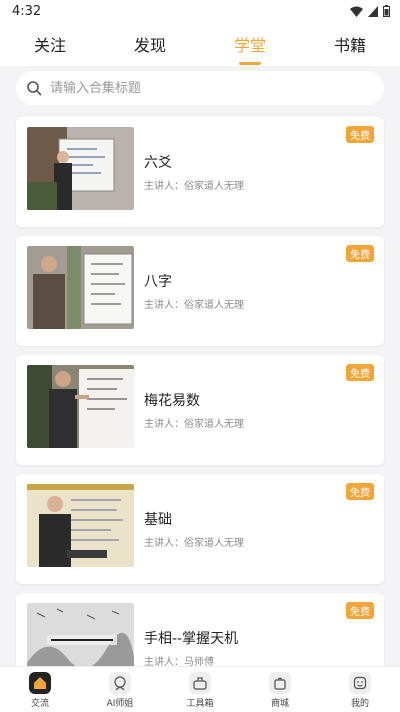 The height and width of the screenshot is (712, 400). What do you see at coordinates (158, 282) in the screenshot?
I see `course-title: 八字` at bounding box center [158, 282].